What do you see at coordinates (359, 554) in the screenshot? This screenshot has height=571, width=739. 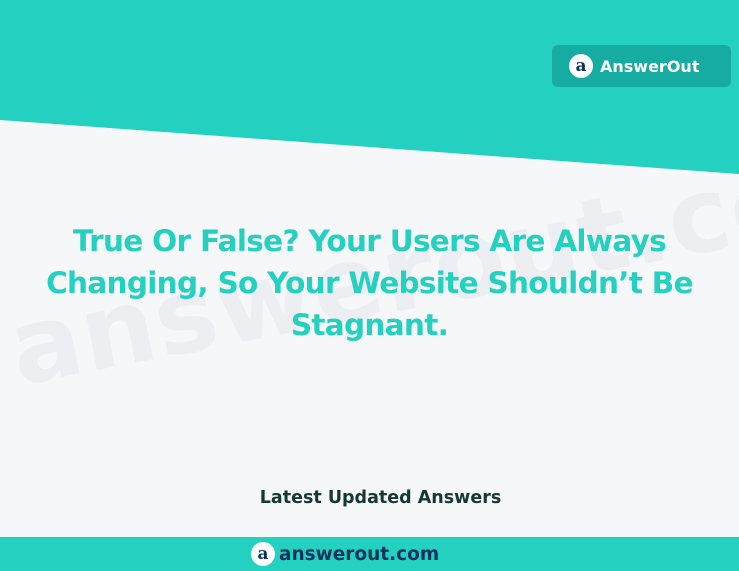 I see `footer-site-text: answerout.com` at bounding box center [359, 554].